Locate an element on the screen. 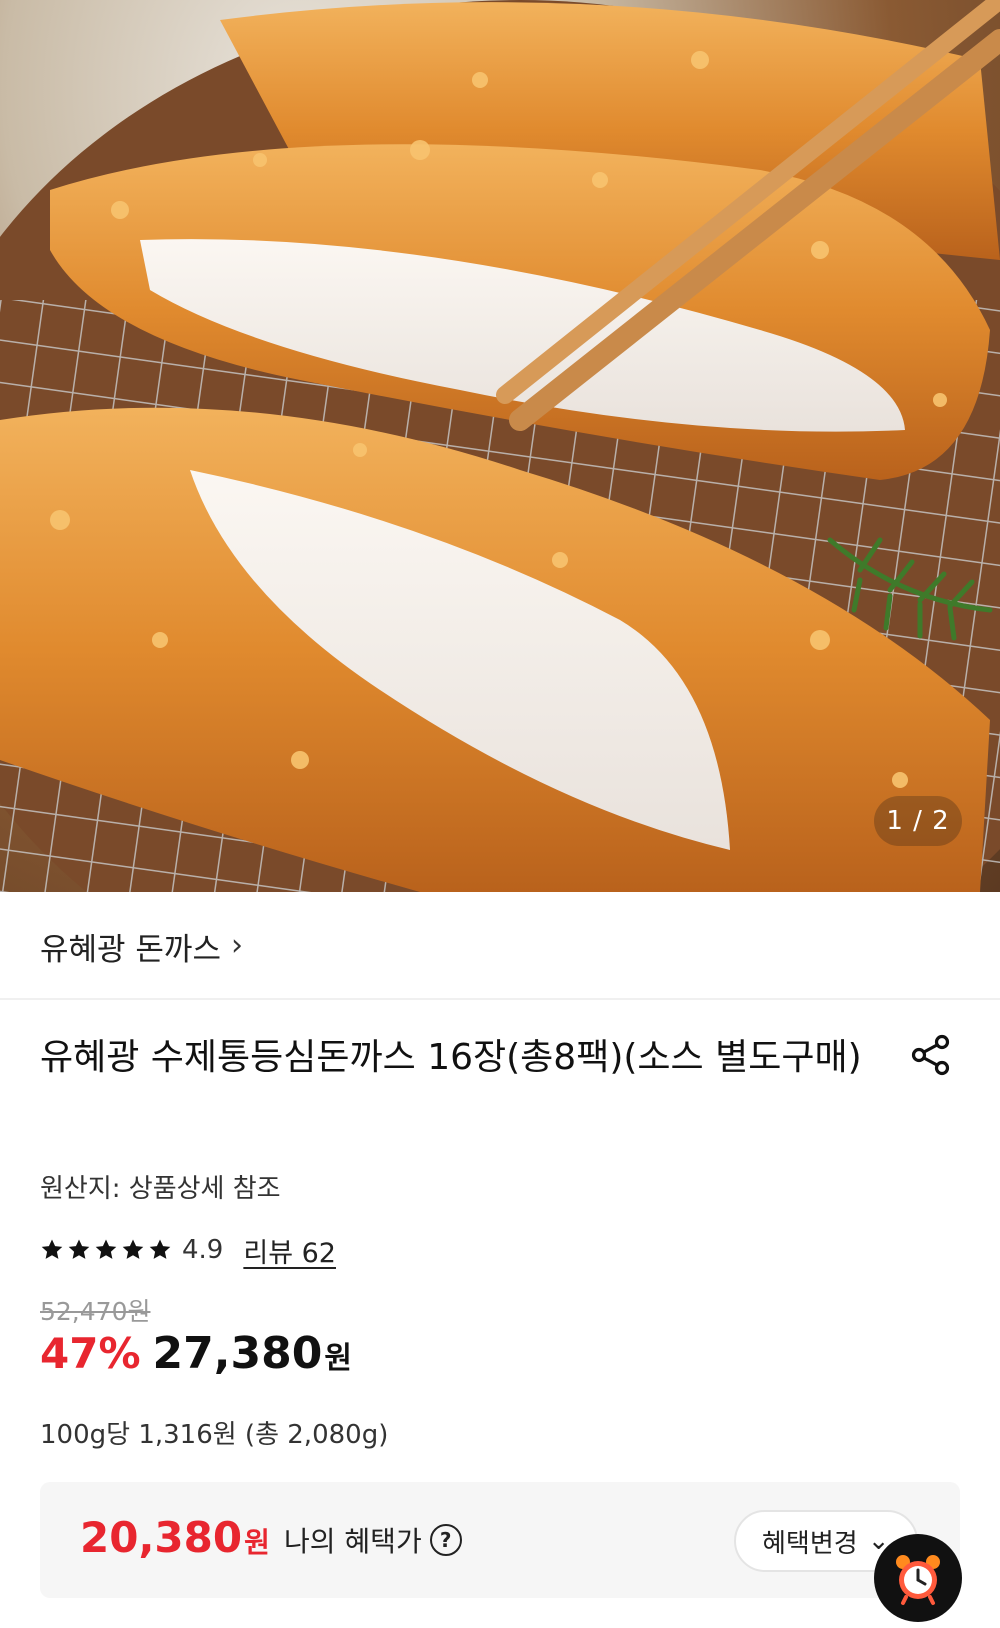 The image size is (1000, 1628). benefit-price-box: 20,380 원 나의 혜택가 ? 혜택변경 ⌄ is located at coordinates (500, 1540).